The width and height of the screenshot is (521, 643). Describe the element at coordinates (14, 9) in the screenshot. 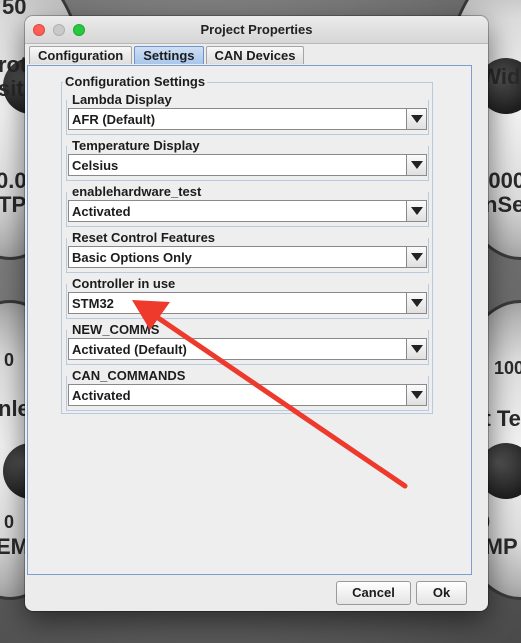

I see `gauge-scale: 50` at that location.